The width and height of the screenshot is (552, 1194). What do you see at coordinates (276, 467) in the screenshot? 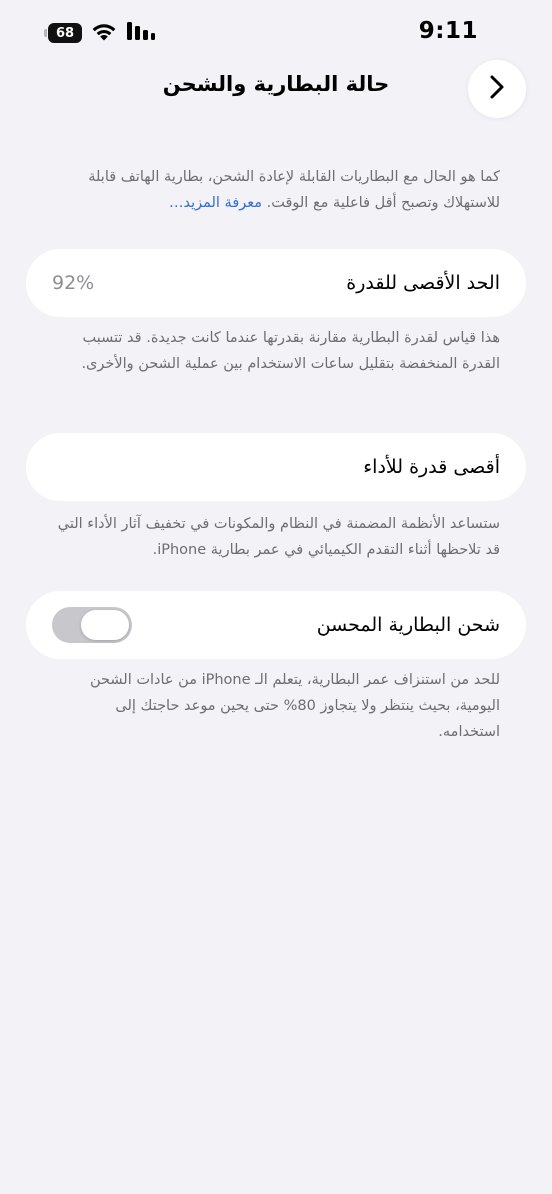
I see `peak-performance-row: أقصى قدرة للأداء` at bounding box center [276, 467].